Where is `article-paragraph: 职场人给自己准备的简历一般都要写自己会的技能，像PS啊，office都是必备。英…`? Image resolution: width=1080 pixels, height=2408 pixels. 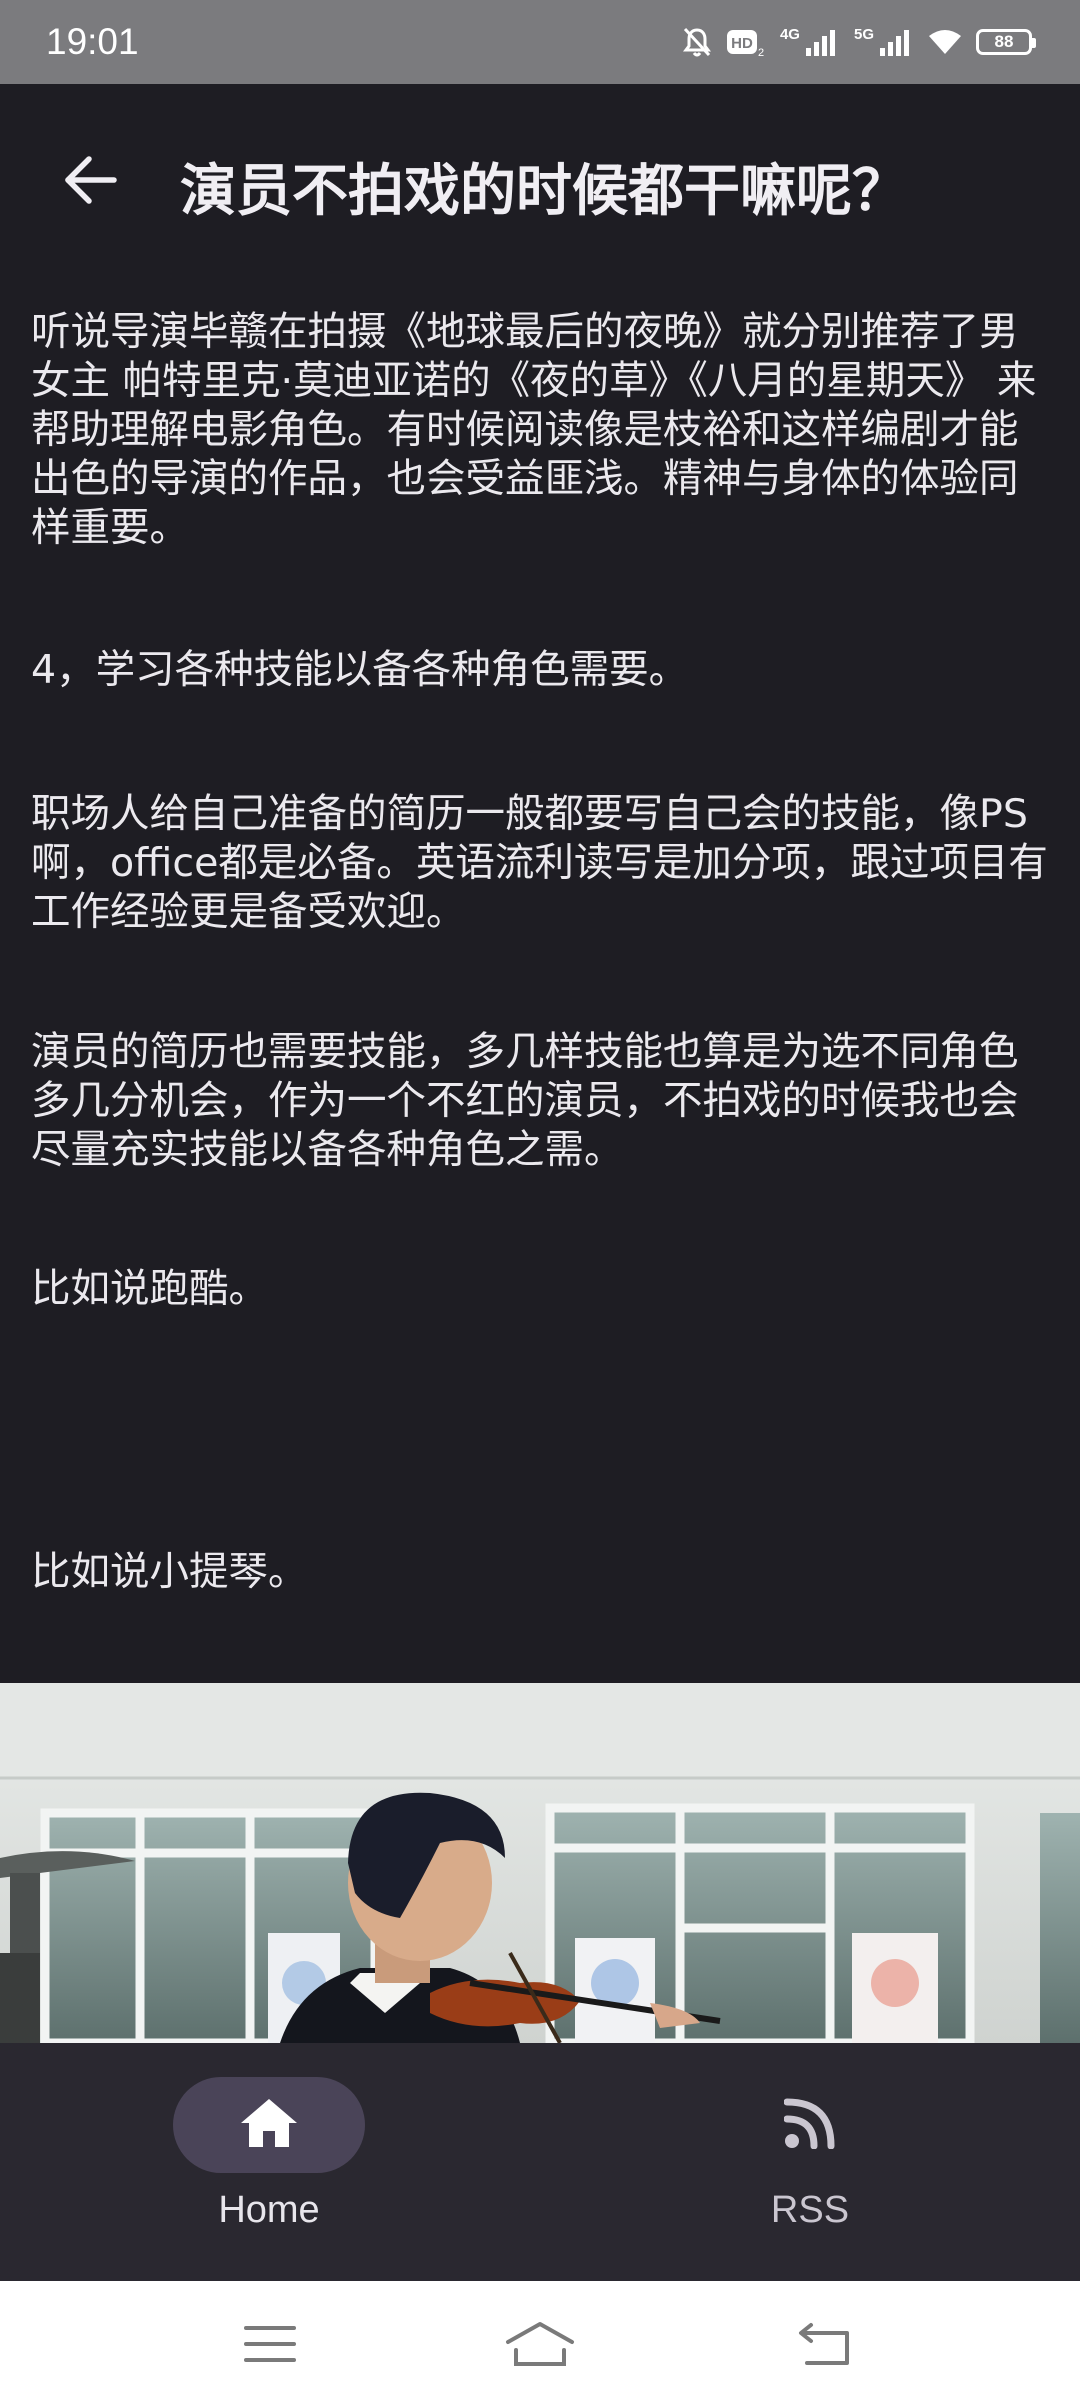
article-paragraph: 职场人给自己准备的简历一般都要写自己会的技能，像PS啊，office都是必备。英… is located at coordinates (539, 863).